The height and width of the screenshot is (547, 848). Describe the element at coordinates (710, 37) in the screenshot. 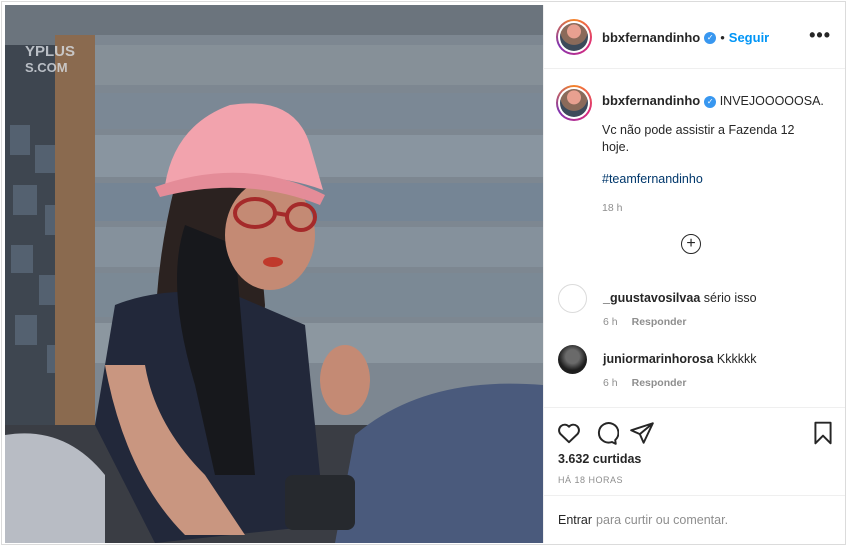

I see `verified-badge-icon: ✓` at that location.